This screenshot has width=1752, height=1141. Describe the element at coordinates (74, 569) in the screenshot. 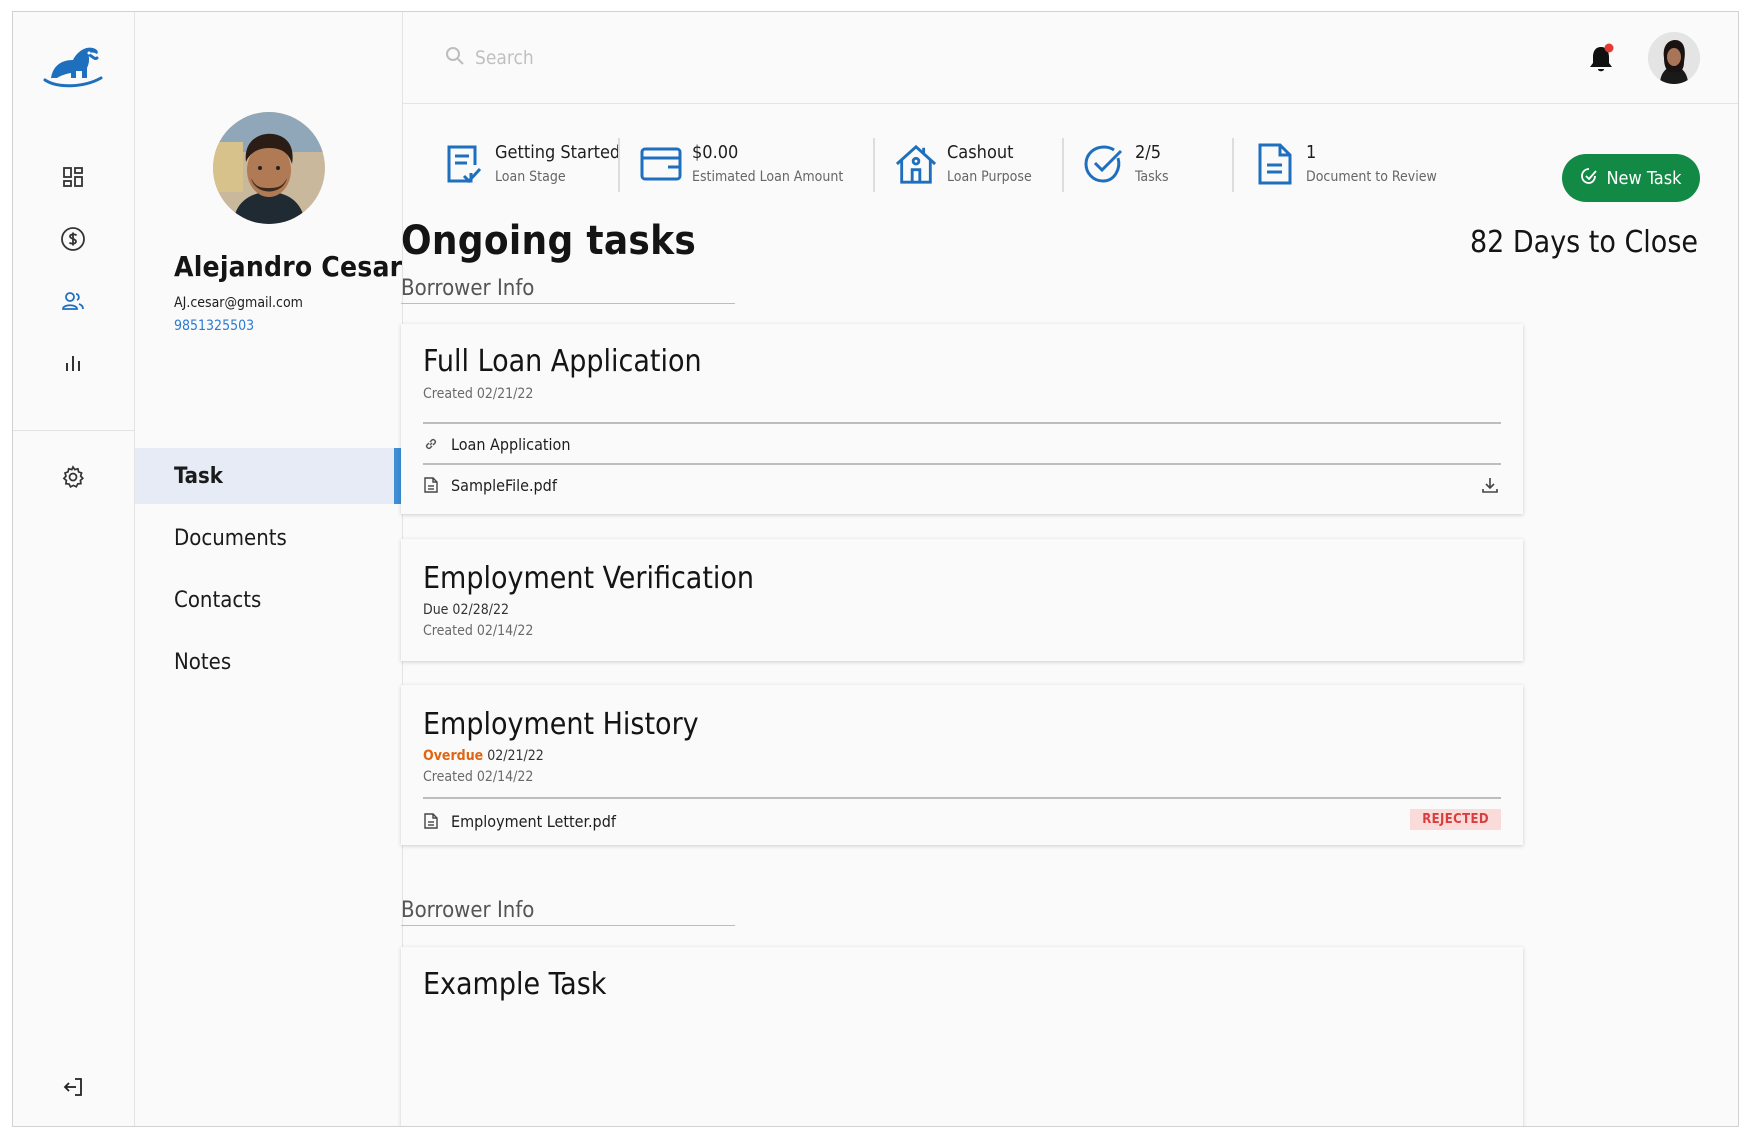

I see `icon-rail` at that location.